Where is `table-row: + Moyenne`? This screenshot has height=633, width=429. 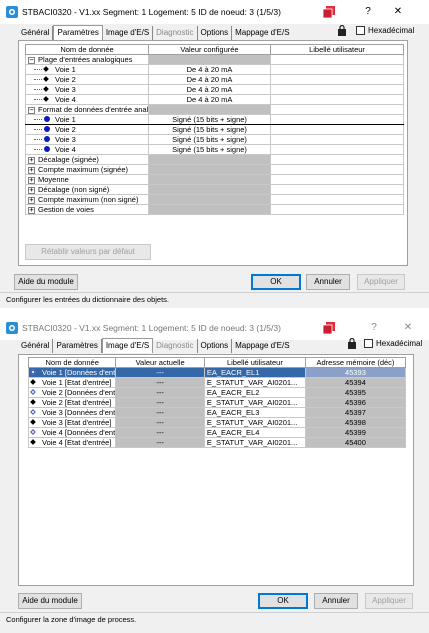 table-row: + Moyenne is located at coordinates (214, 179).